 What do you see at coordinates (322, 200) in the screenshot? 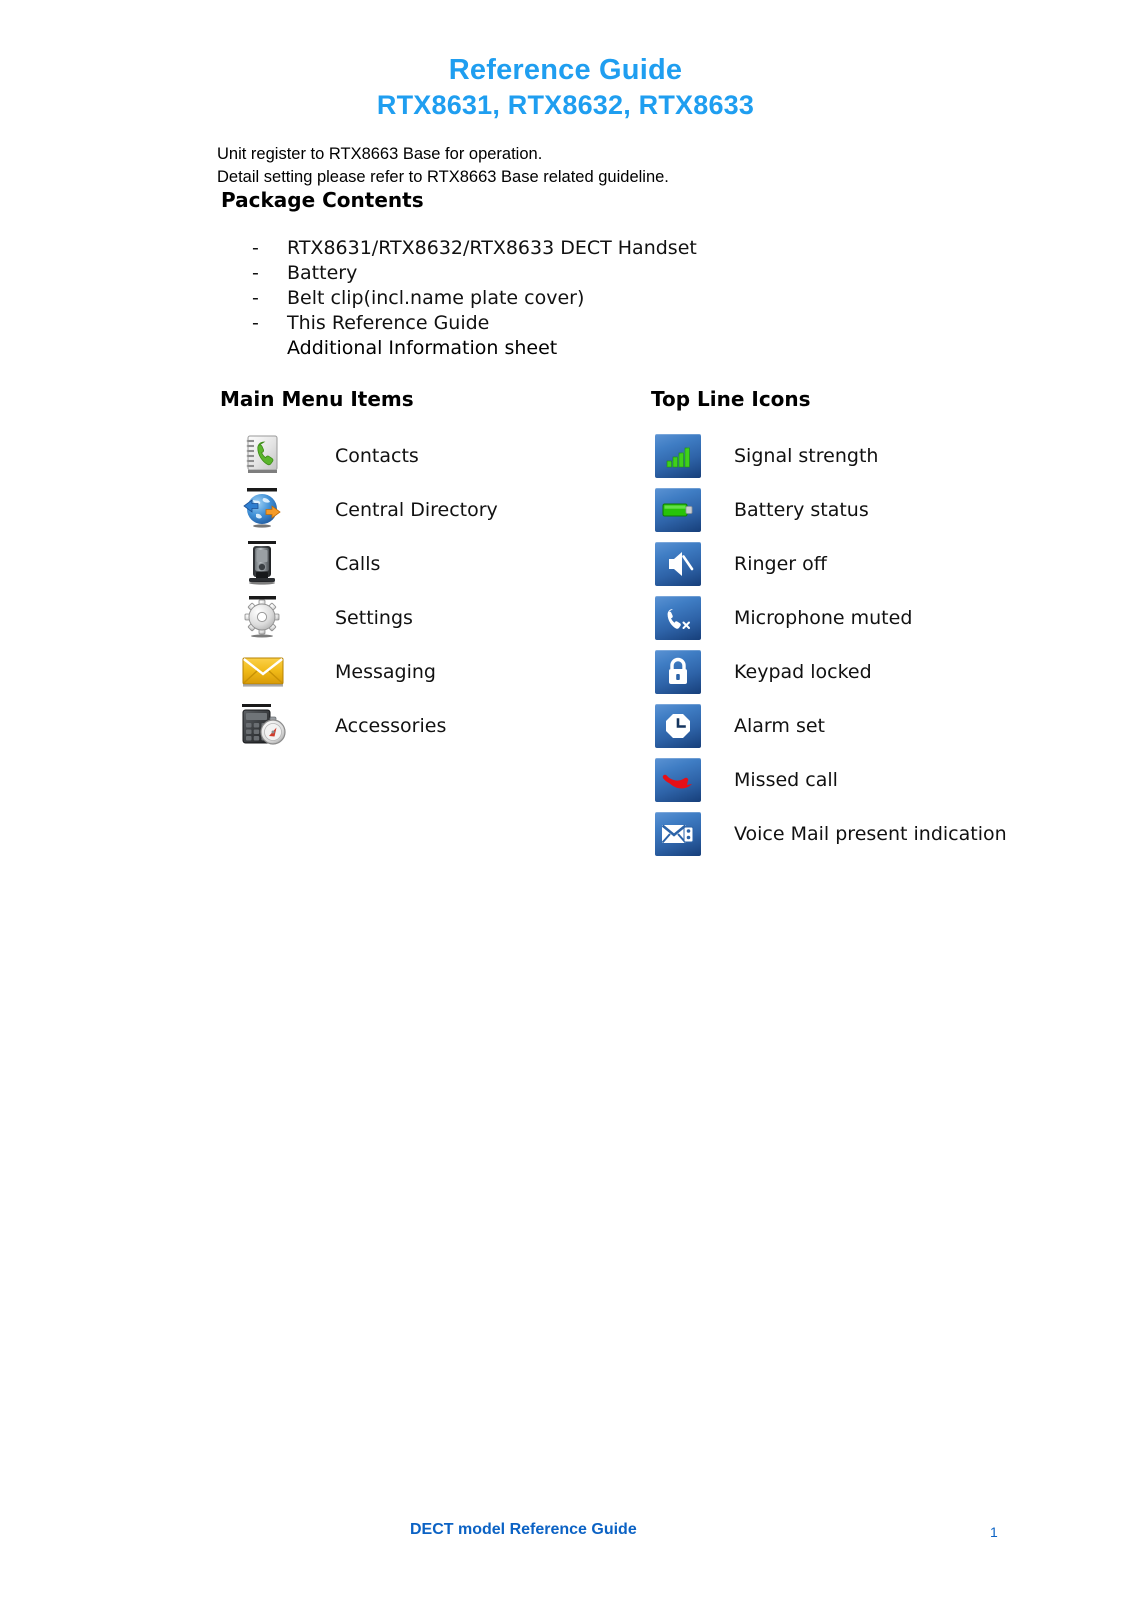
I see `package-contents-heading: Package Contents` at bounding box center [322, 200].